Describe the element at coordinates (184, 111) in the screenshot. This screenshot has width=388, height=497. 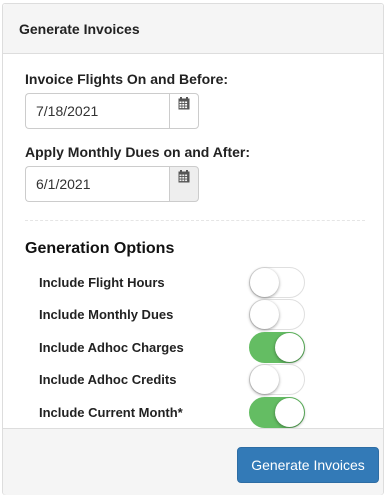
I see `flights-before-calendar-button` at that location.